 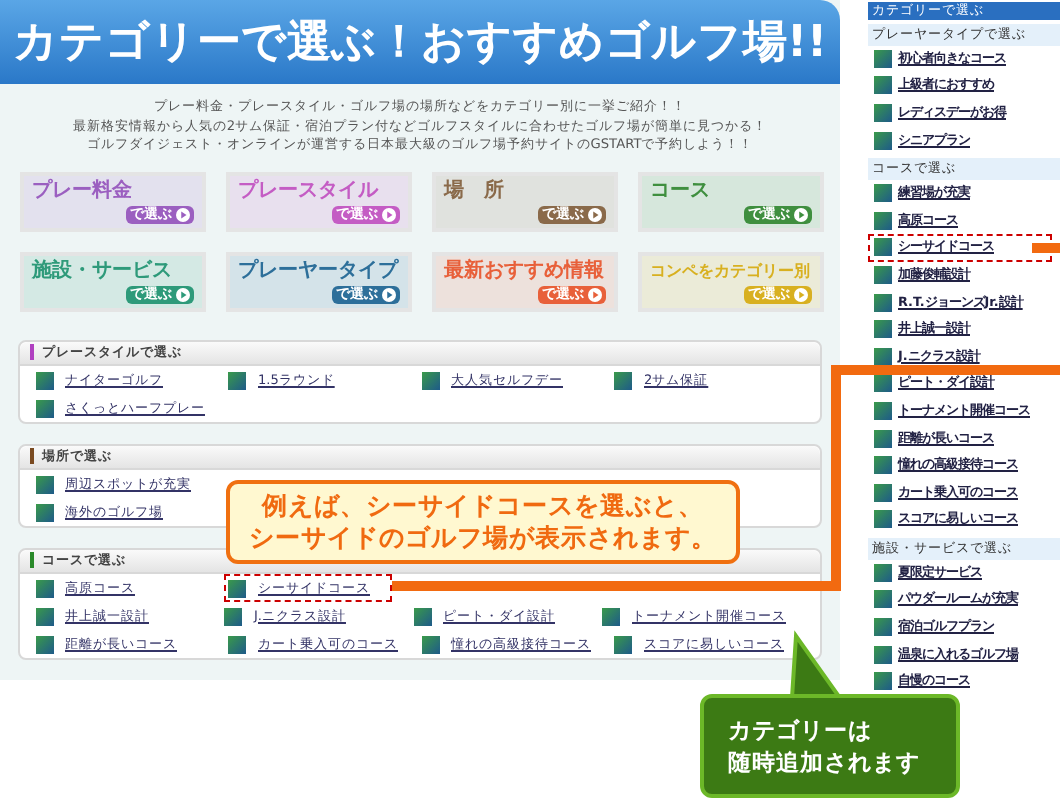 What do you see at coordinates (801, 730) in the screenshot?
I see `callout-text: カテゴリーは` at bounding box center [801, 730].